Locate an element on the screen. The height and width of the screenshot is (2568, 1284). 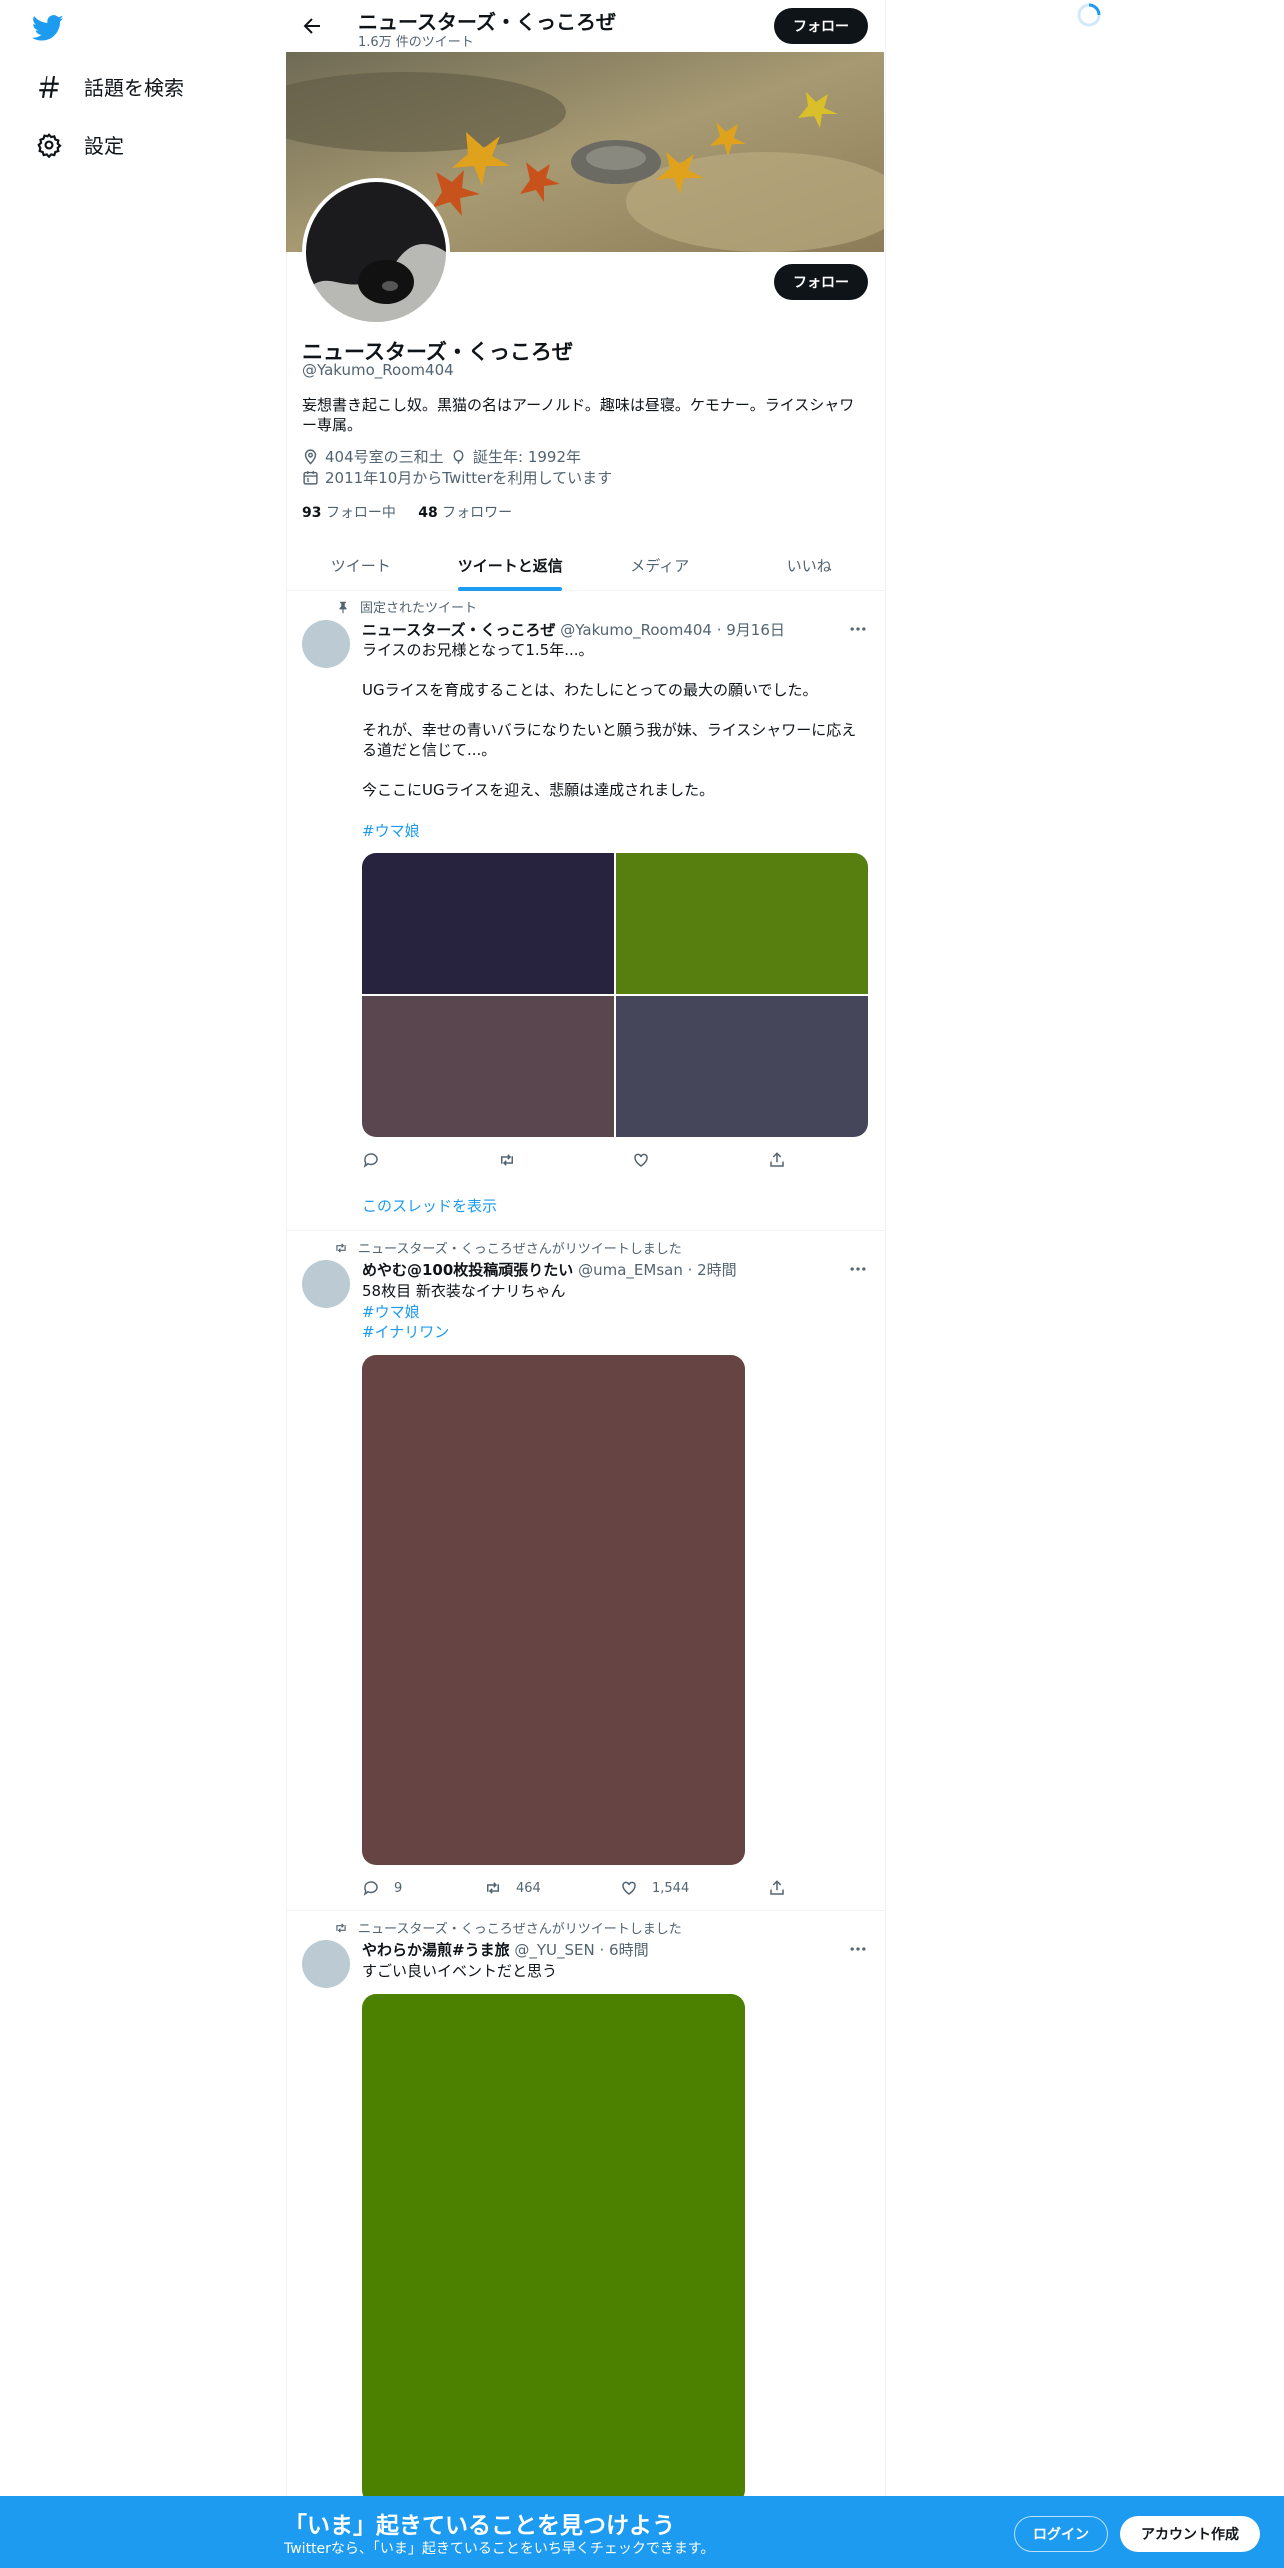
followers-link: 48 フォロワー is located at coordinates (465, 513).